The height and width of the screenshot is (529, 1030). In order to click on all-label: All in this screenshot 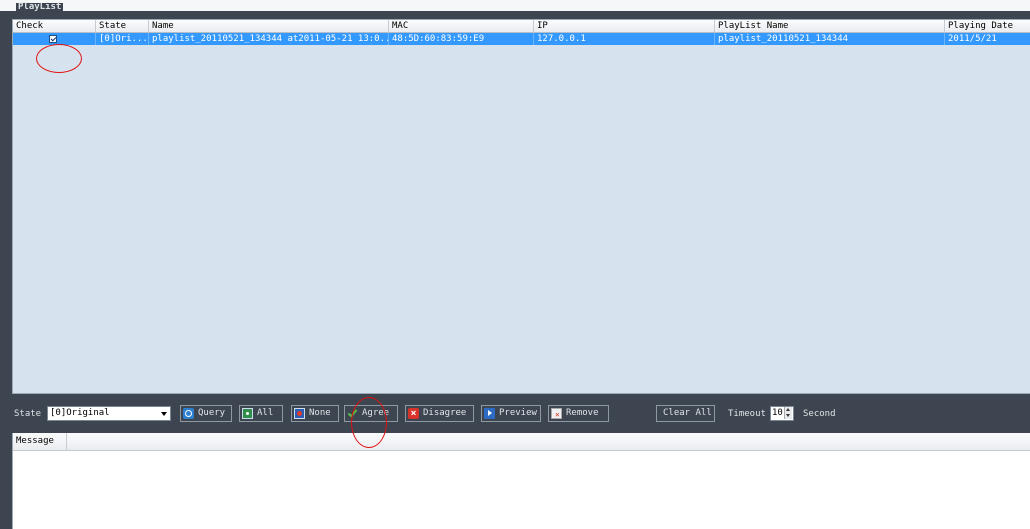, I will do `click(265, 413)`.